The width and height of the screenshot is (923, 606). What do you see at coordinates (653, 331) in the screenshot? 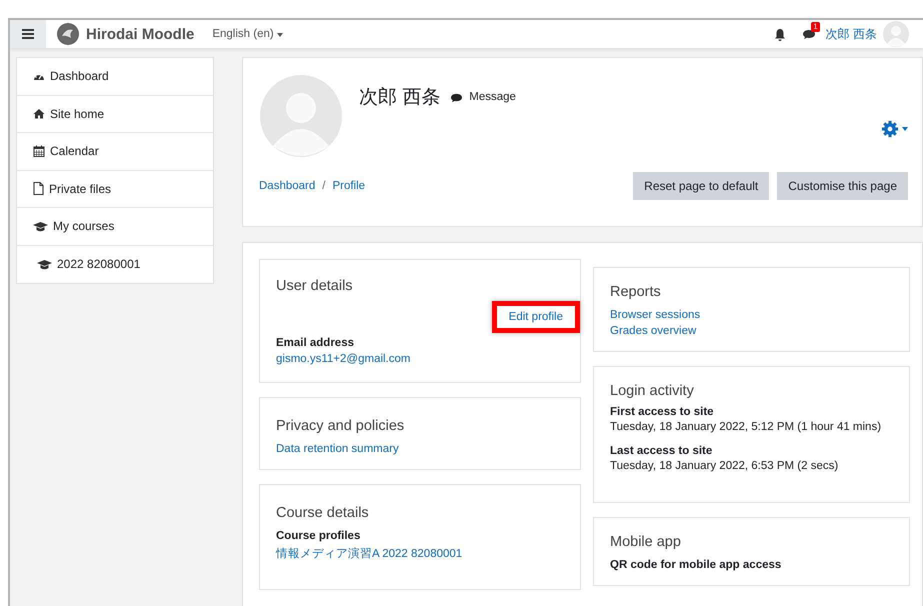
I see `report-link: Grades overview` at bounding box center [653, 331].